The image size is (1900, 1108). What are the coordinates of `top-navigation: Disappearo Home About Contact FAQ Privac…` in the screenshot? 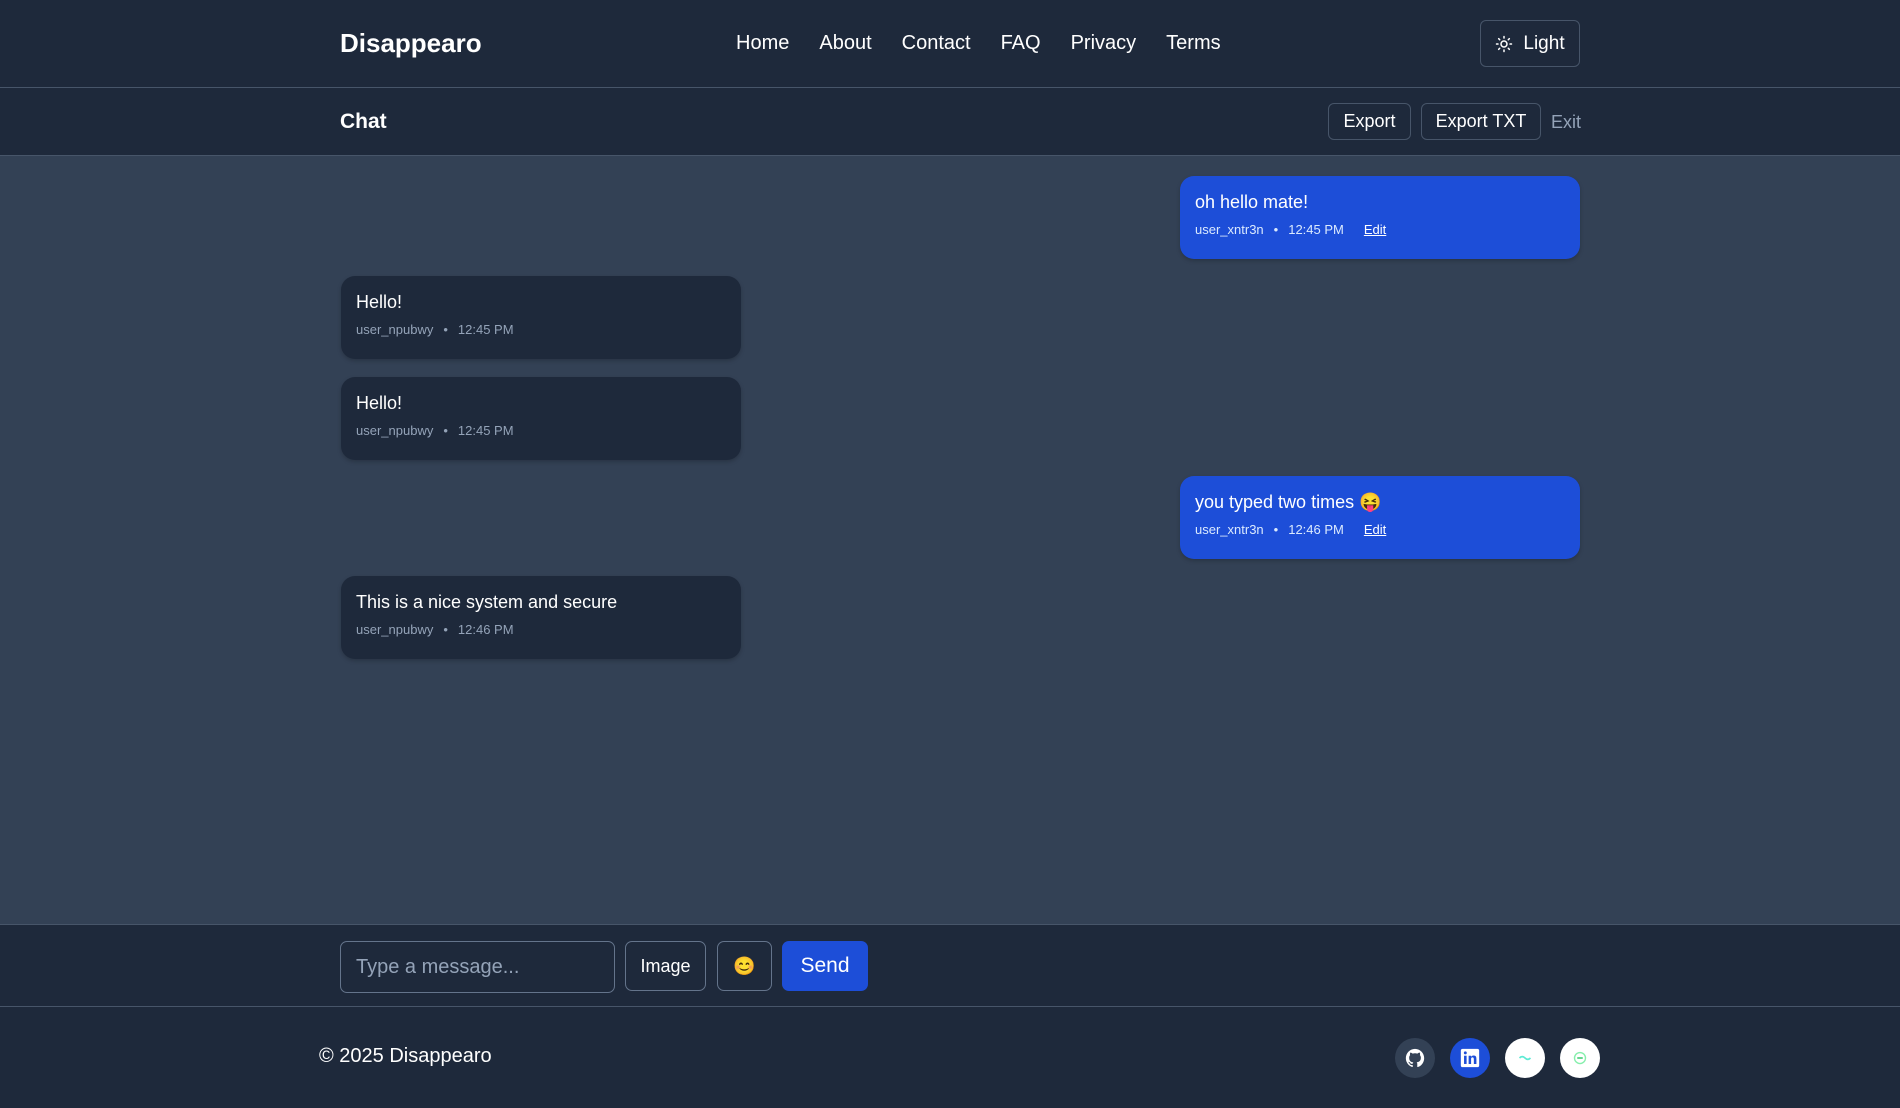 It's located at (950, 44).